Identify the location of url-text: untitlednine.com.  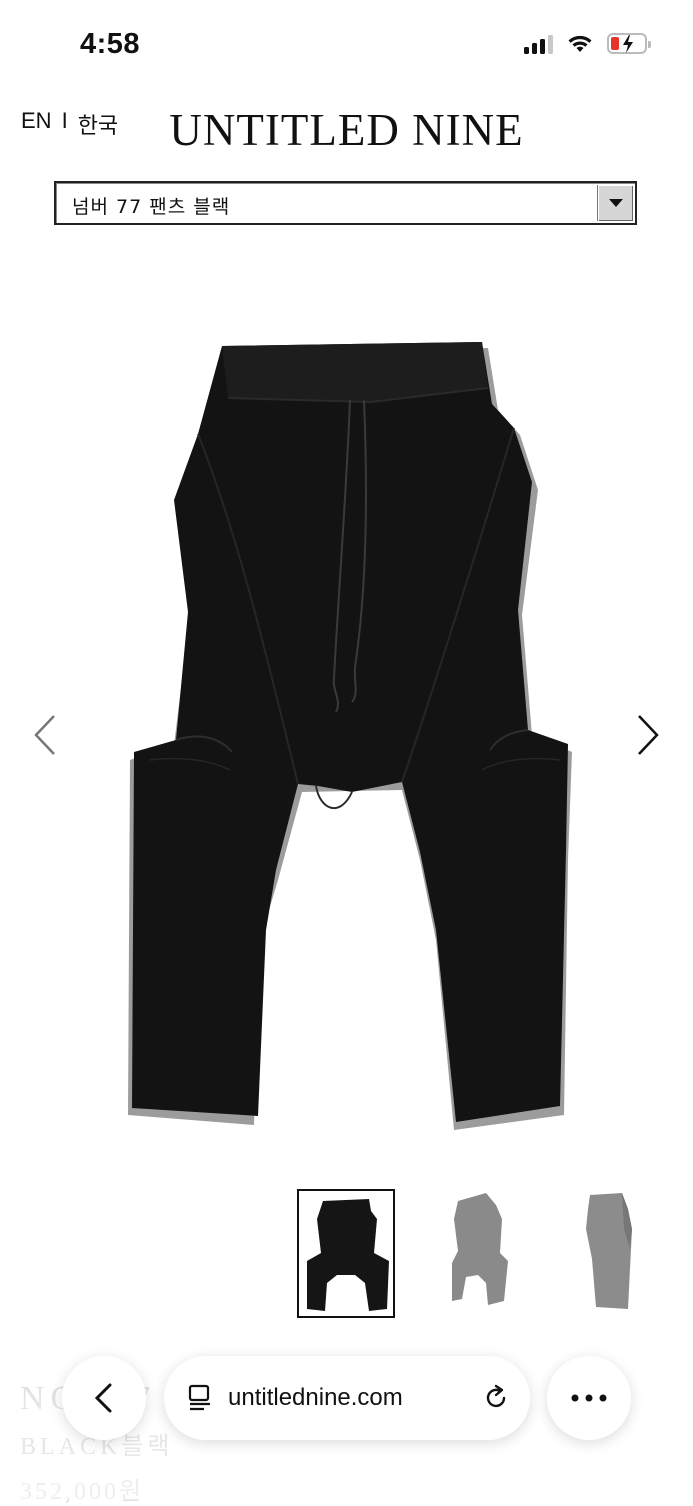
(315, 1397).